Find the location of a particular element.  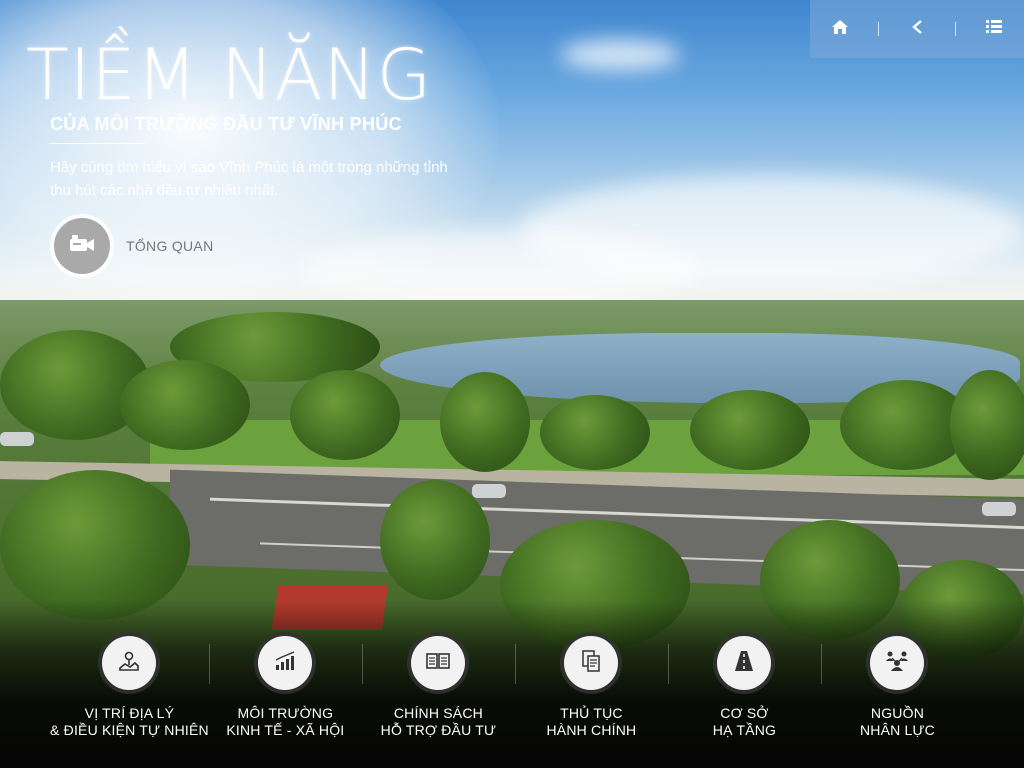

nav-investment-policy: CHÍNH SÁCH HỖ TRỢ ĐẦU TƯ is located at coordinates (438, 687).